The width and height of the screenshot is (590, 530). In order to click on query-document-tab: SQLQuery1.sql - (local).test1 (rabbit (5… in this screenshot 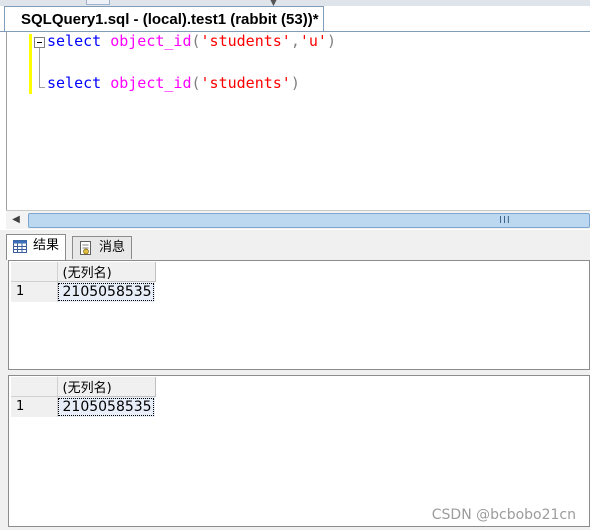, I will do `click(164, 19)`.